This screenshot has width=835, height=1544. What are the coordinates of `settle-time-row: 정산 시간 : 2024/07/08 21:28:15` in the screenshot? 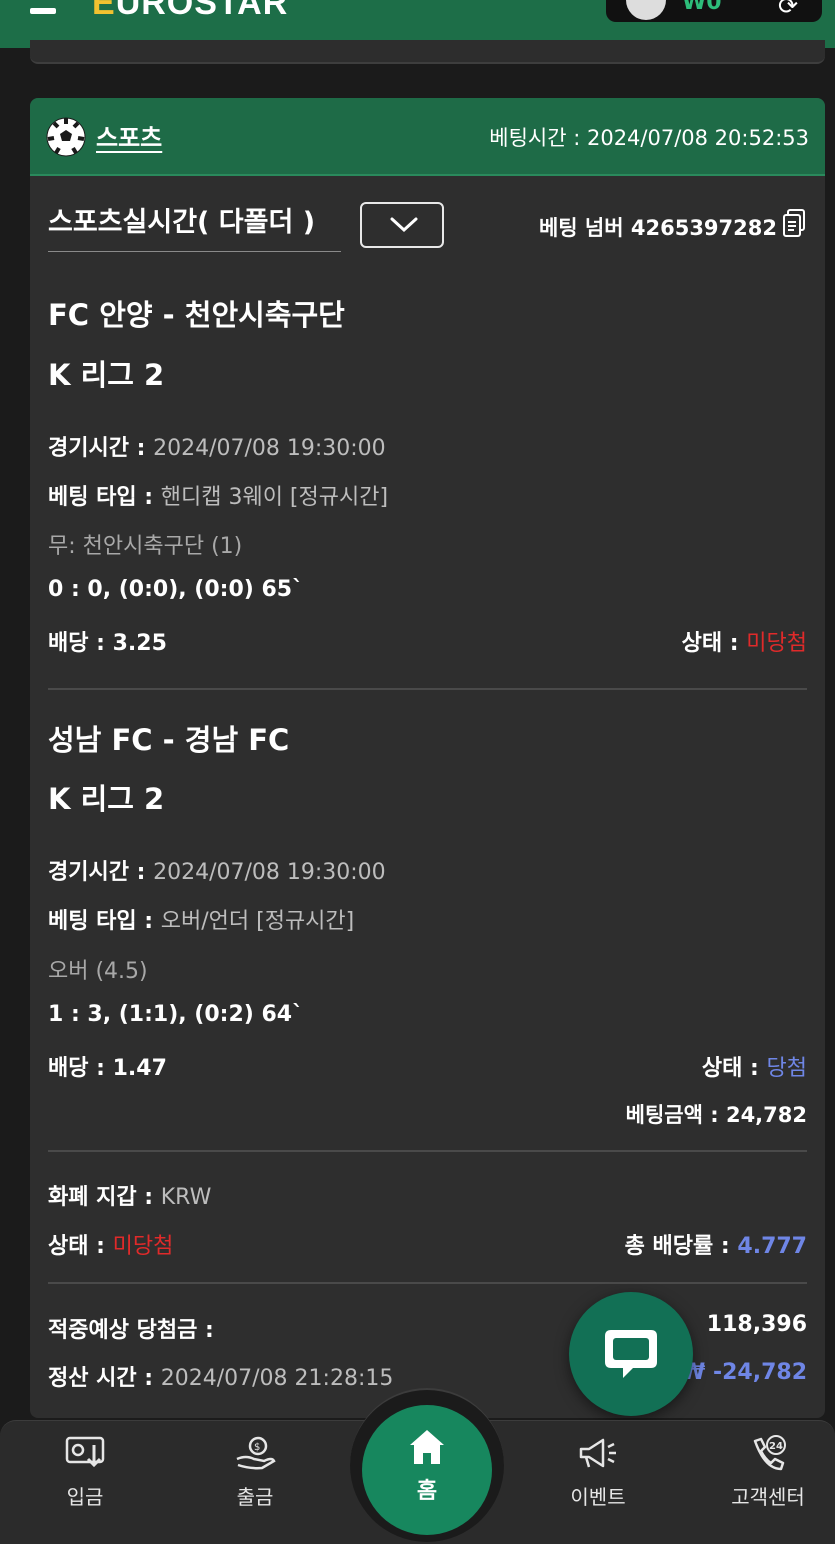 It's located at (221, 1378).